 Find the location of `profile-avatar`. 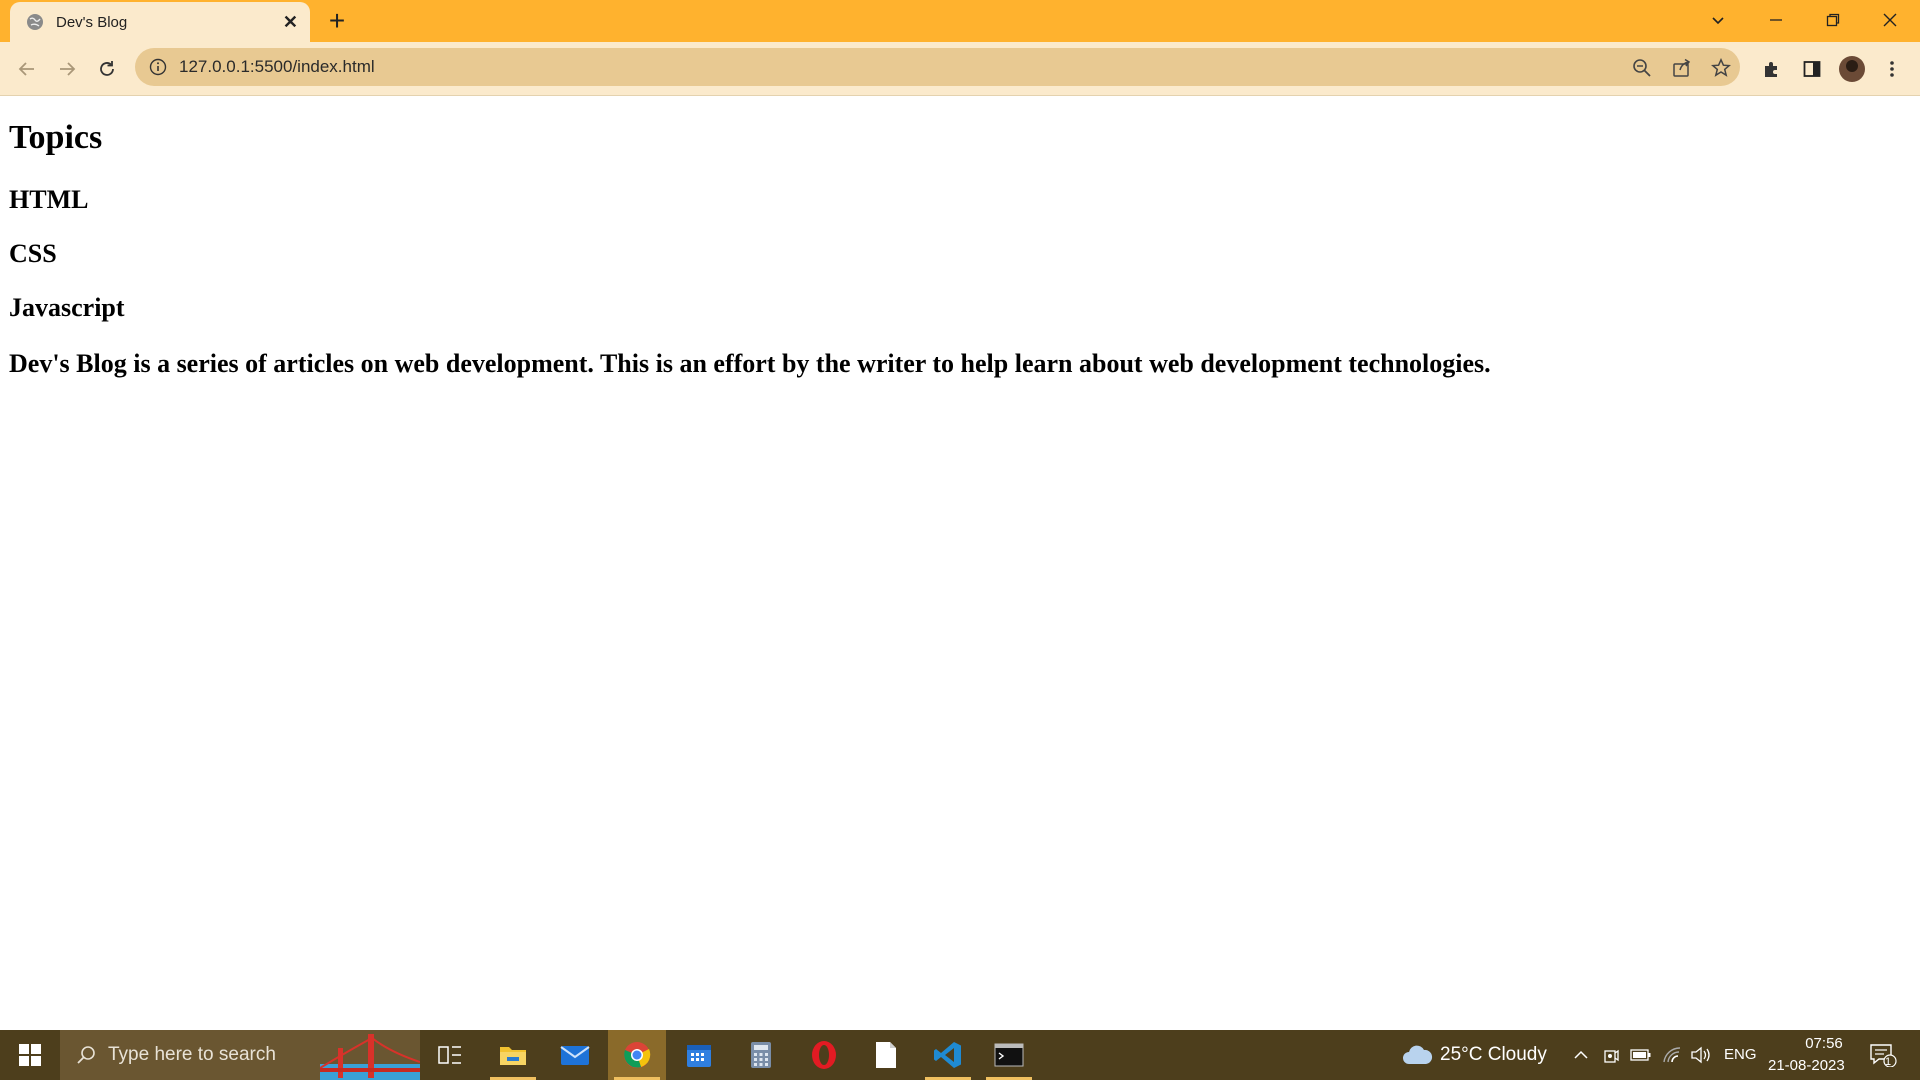

profile-avatar is located at coordinates (1852, 69).